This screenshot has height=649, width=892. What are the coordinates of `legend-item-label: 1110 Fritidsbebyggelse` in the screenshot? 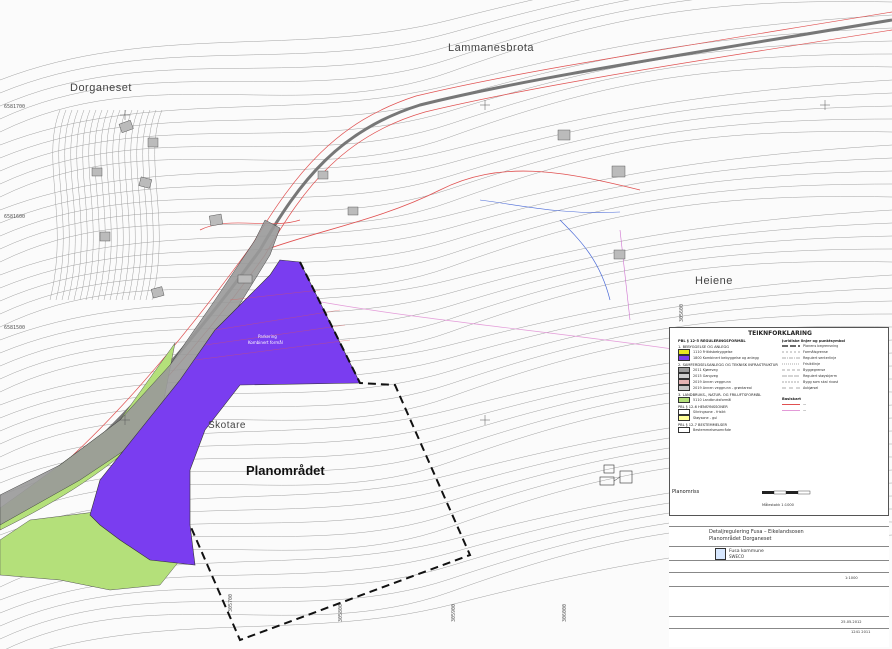 It's located at (713, 352).